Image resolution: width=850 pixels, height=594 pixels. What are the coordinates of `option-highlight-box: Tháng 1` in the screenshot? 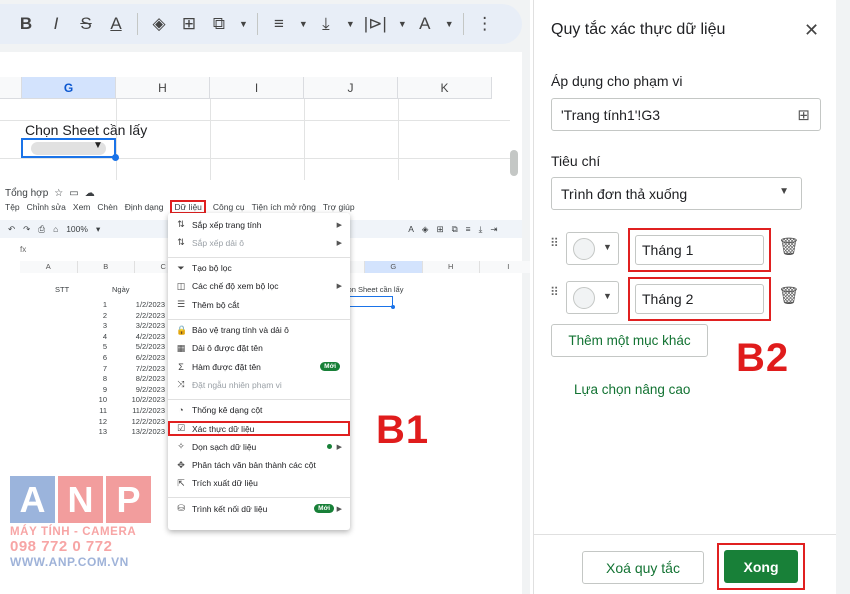 It's located at (699, 250).